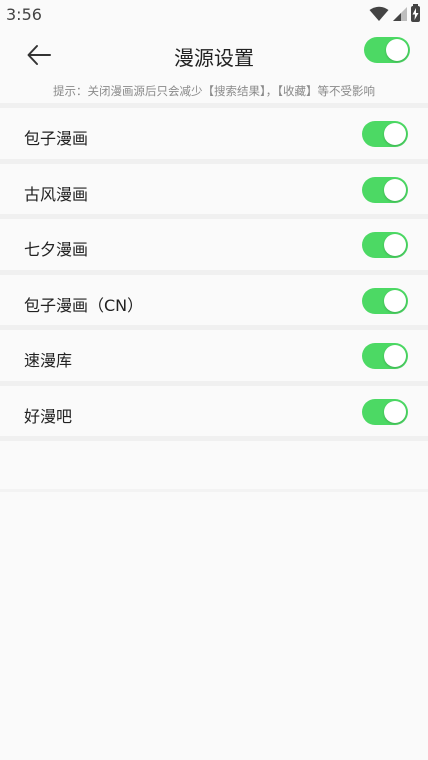 Image resolution: width=428 pixels, height=760 pixels. Describe the element at coordinates (214, 242) in the screenshot. I see `source-item-qixi: 七夕漫画` at that location.